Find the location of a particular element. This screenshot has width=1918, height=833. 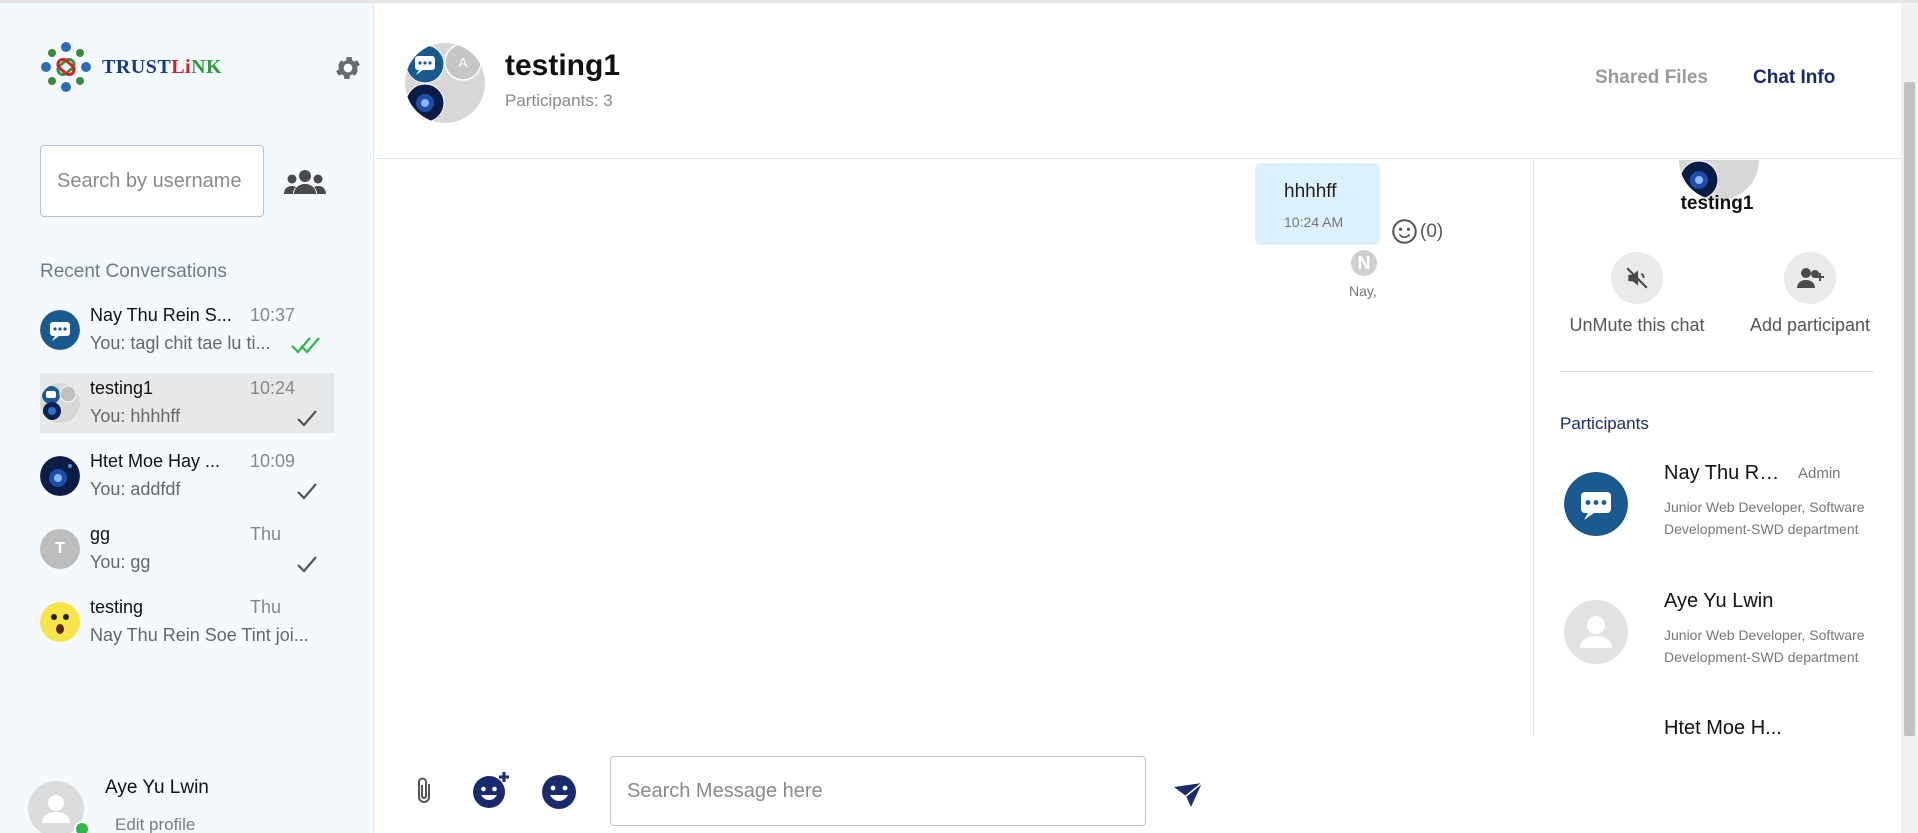

person-icon is located at coordinates (1596, 632).